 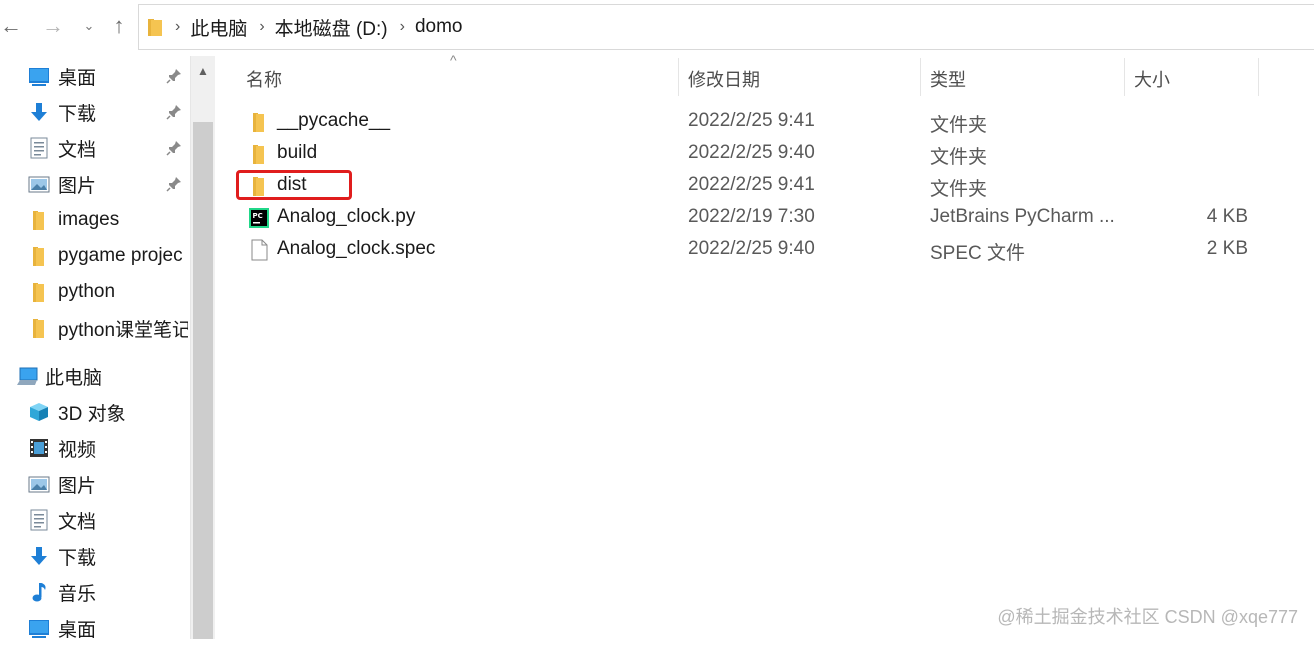 I want to click on arrow-left-icon: ←, so click(x=11, y=25).